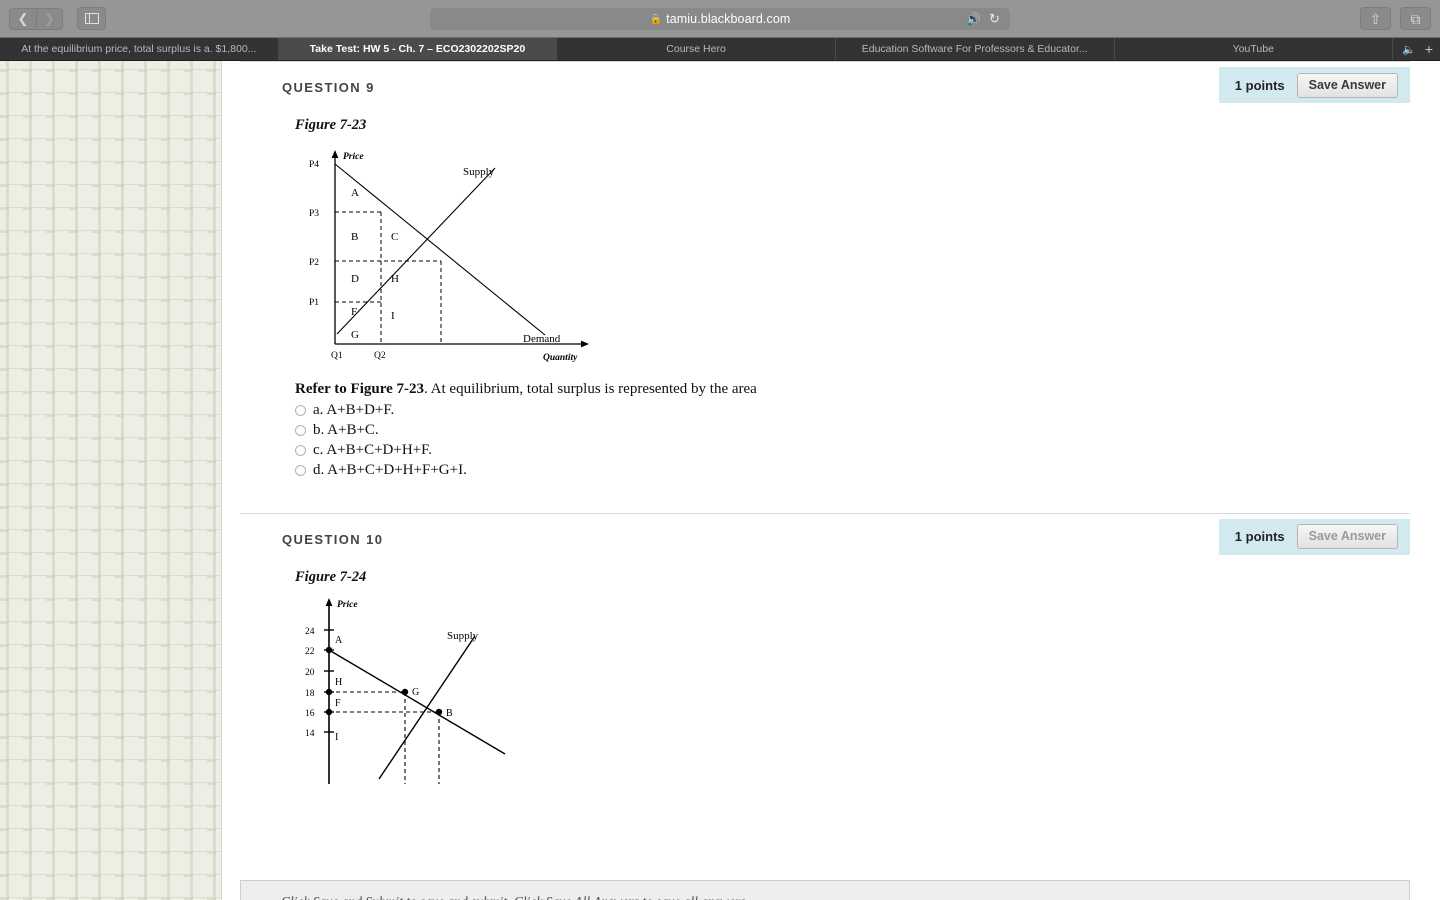  I want to click on answer-option-b: b. A+B+C., so click(852, 431).